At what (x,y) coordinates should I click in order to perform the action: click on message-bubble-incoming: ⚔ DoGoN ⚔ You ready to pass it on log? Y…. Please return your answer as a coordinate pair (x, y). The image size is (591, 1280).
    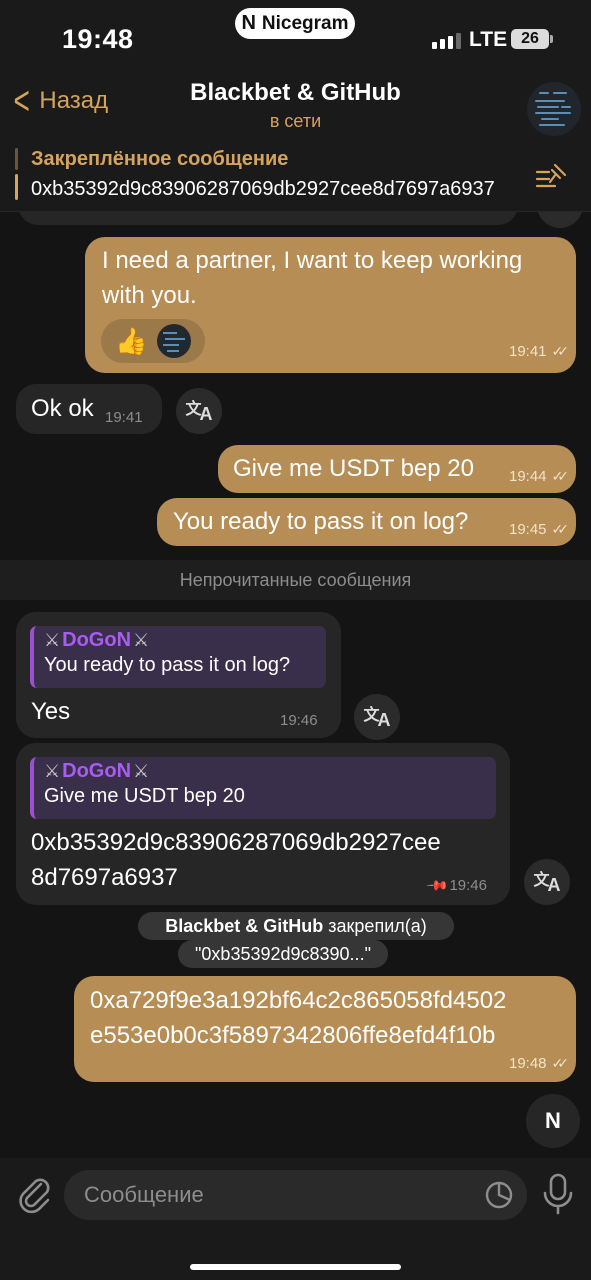
    Looking at the image, I should click on (178, 675).